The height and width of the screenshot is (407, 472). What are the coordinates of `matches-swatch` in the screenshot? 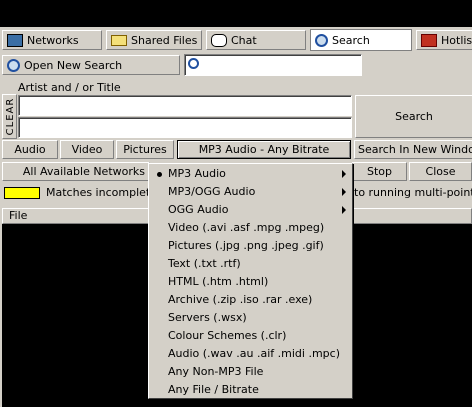 It's located at (22, 193).